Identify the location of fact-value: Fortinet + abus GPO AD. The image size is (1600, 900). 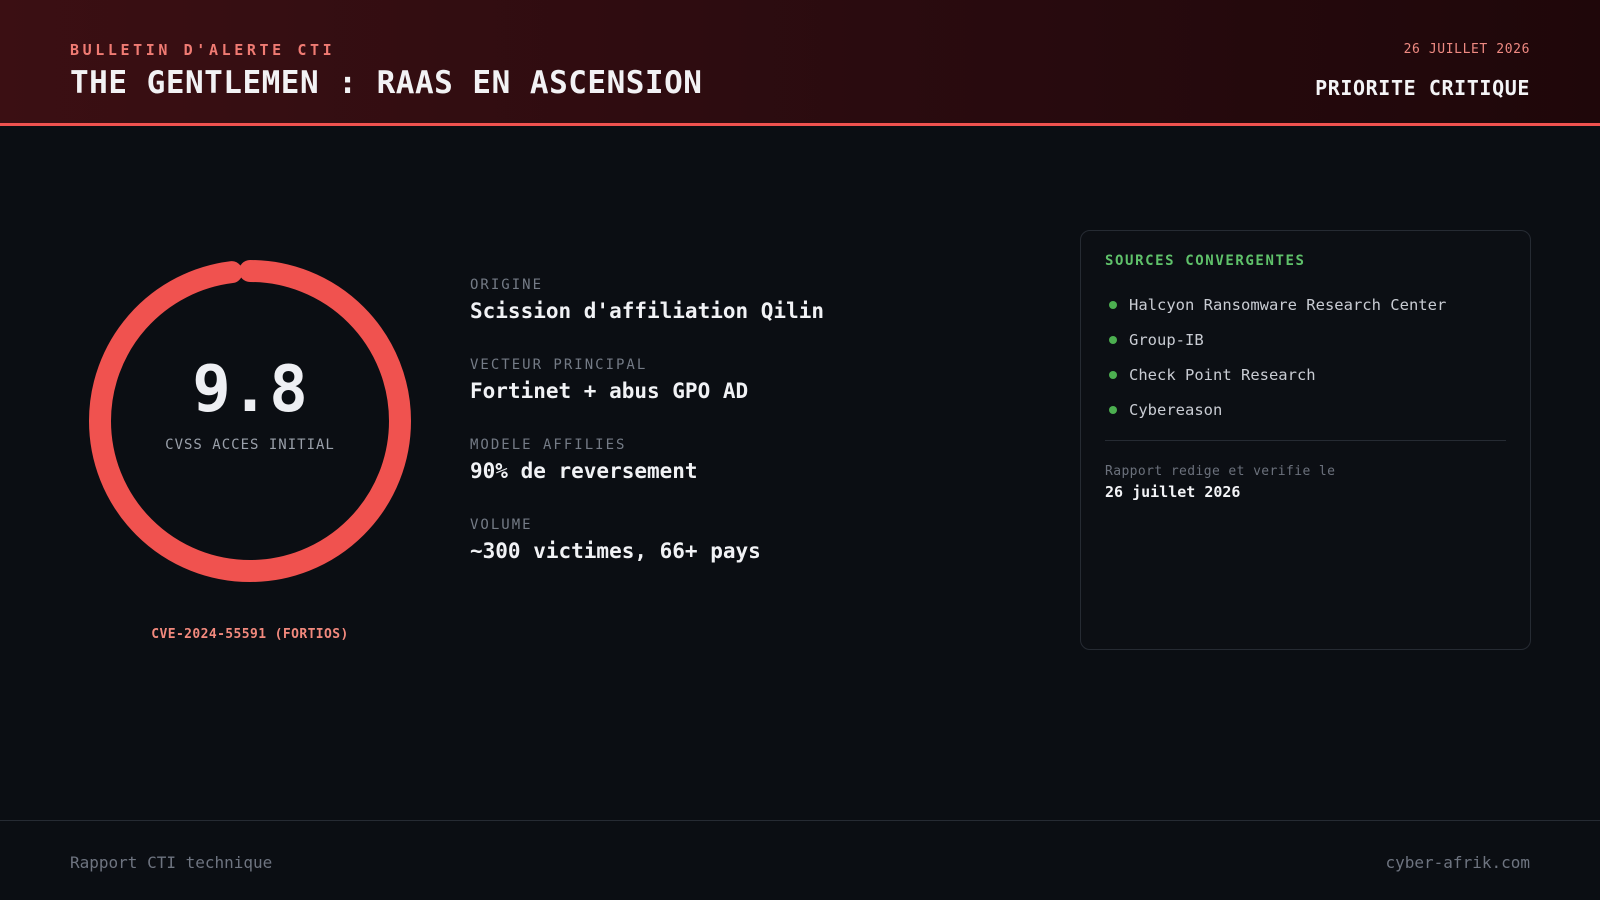
(609, 391).